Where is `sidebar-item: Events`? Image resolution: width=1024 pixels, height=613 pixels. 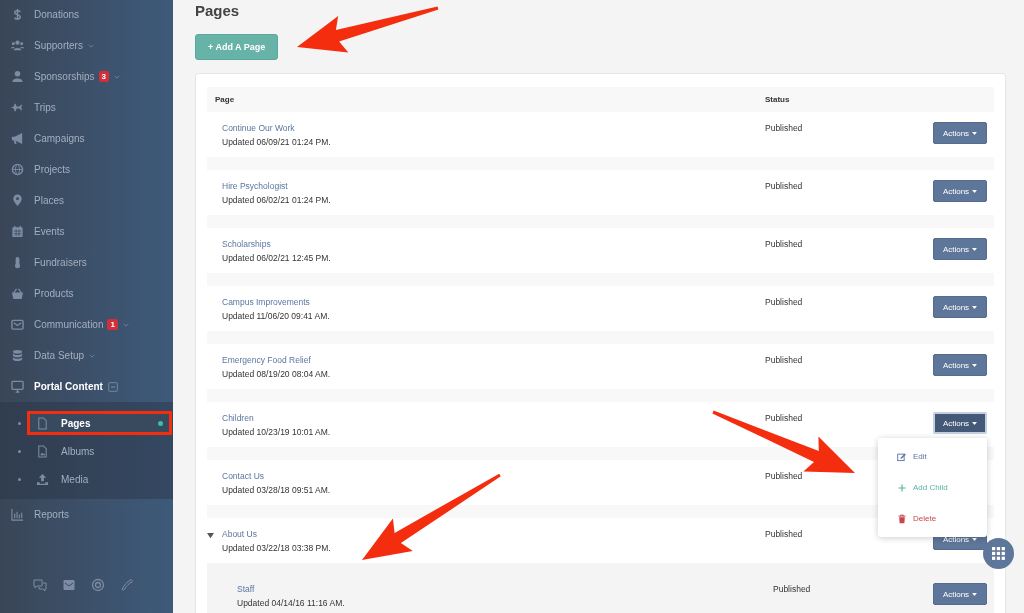 sidebar-item: Events is located at coordinates (86, 231).